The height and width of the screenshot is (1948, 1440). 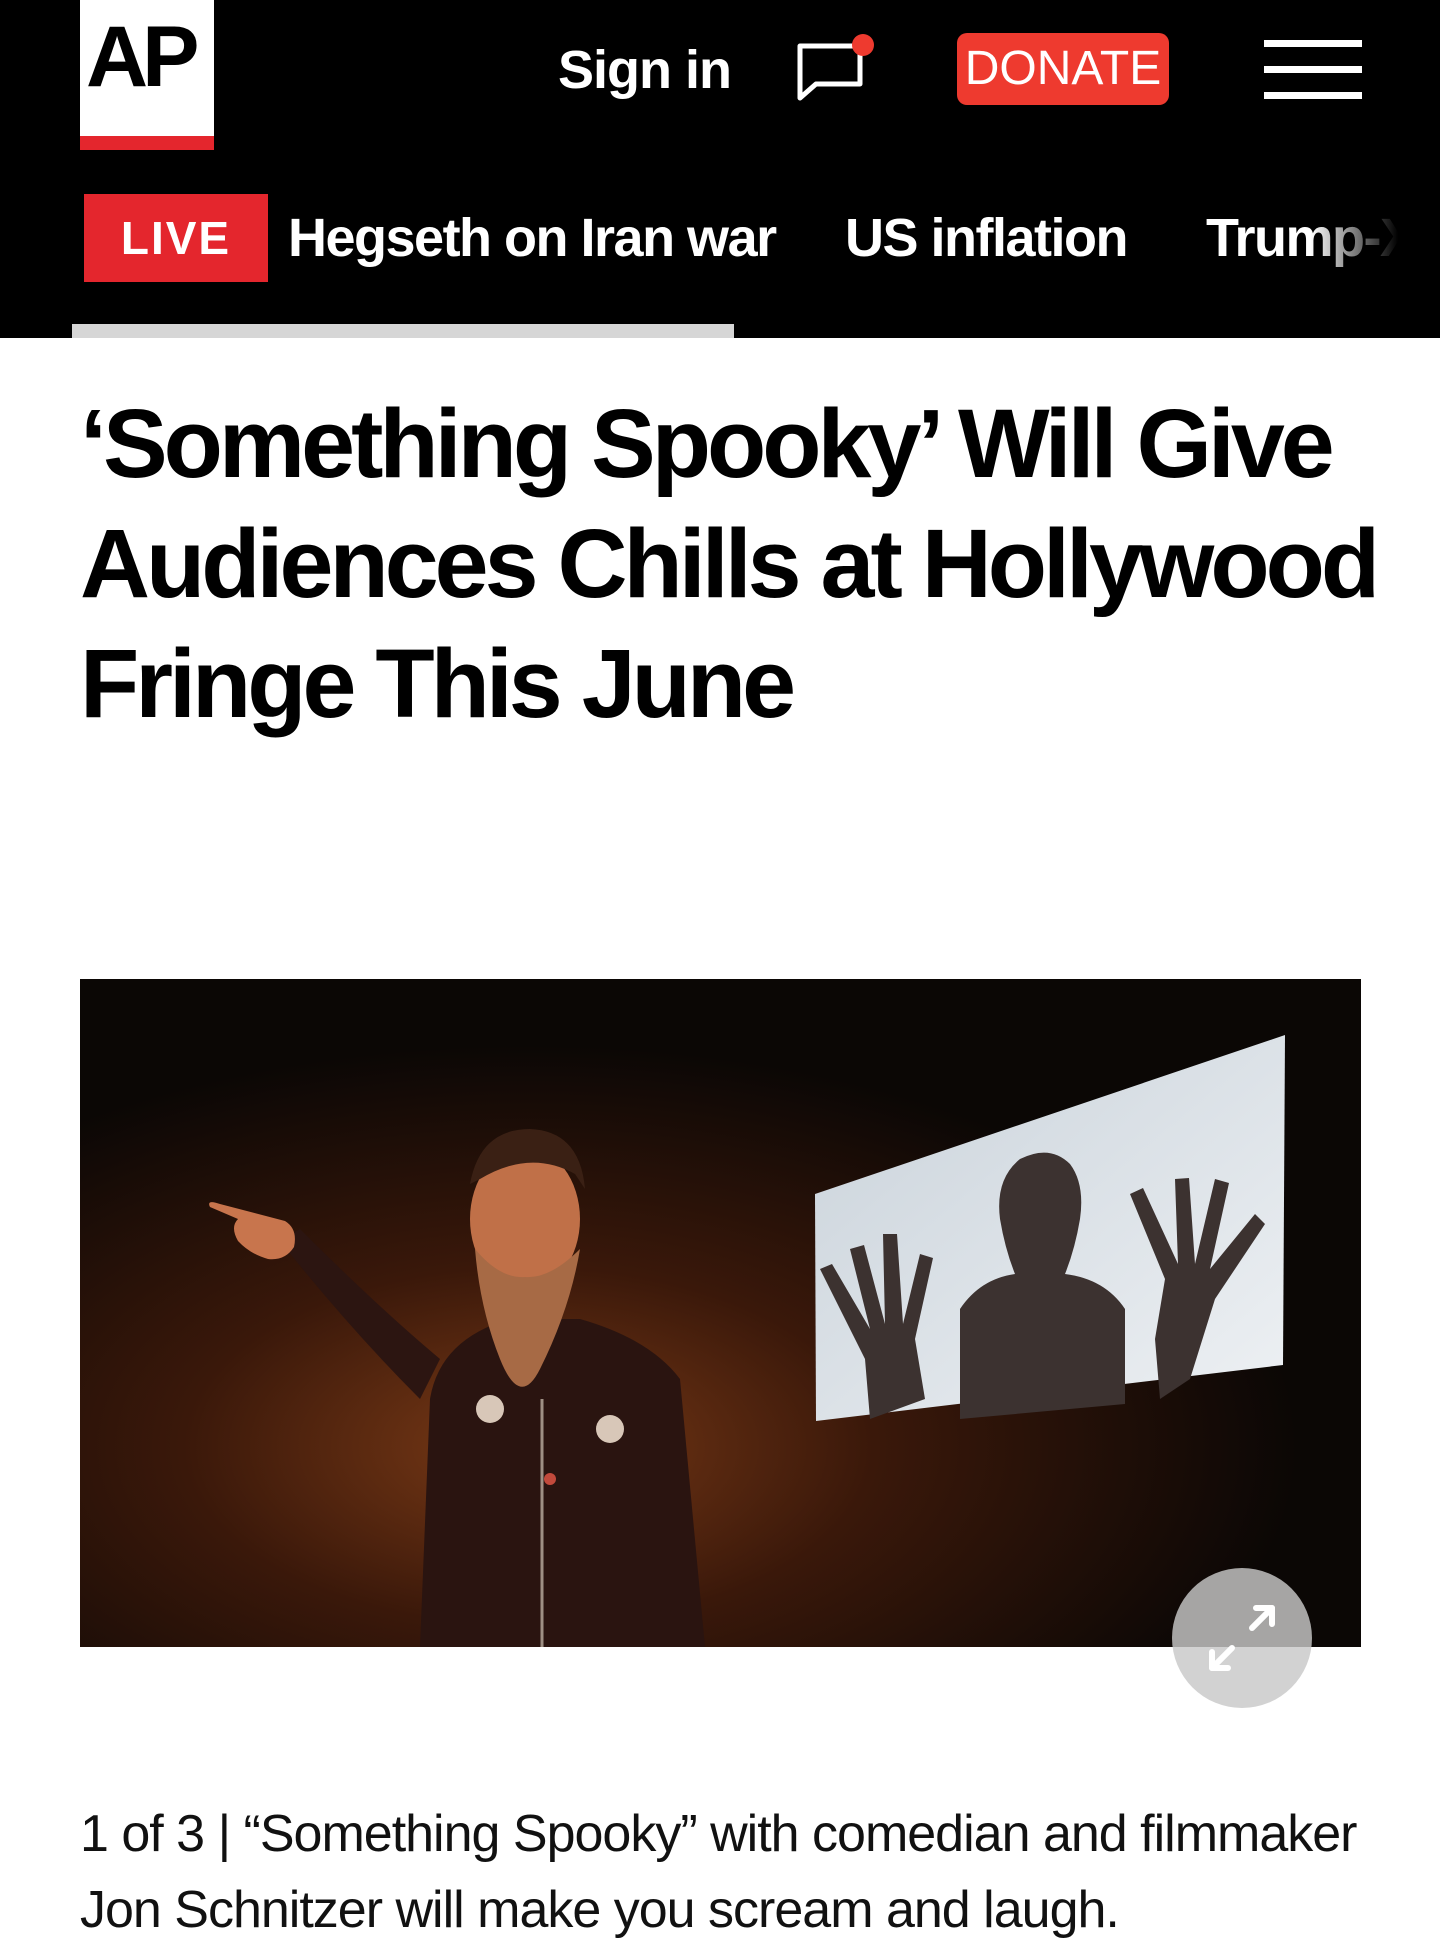 What do you see at coordinates (142, 1834) in the screenshot?
I see `gallery-counter: 1 of 3` at bounding box center [142, 1834].